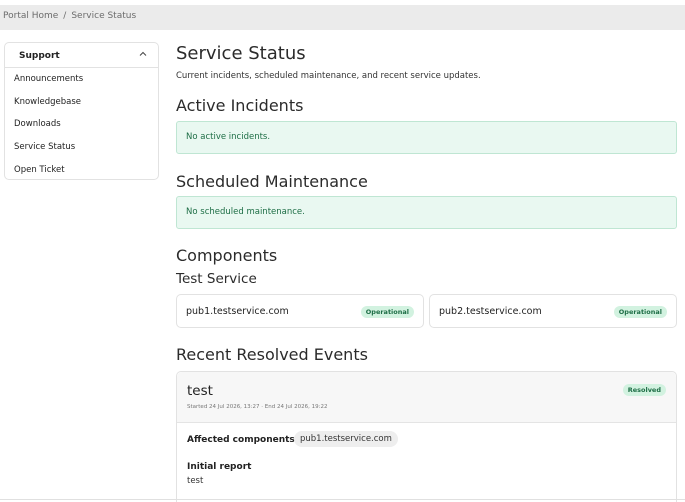  Describe the element at coordinates (426, 212) in the screenshot. I see `maintenance-alert: No scheduled maintenance.` at that location.